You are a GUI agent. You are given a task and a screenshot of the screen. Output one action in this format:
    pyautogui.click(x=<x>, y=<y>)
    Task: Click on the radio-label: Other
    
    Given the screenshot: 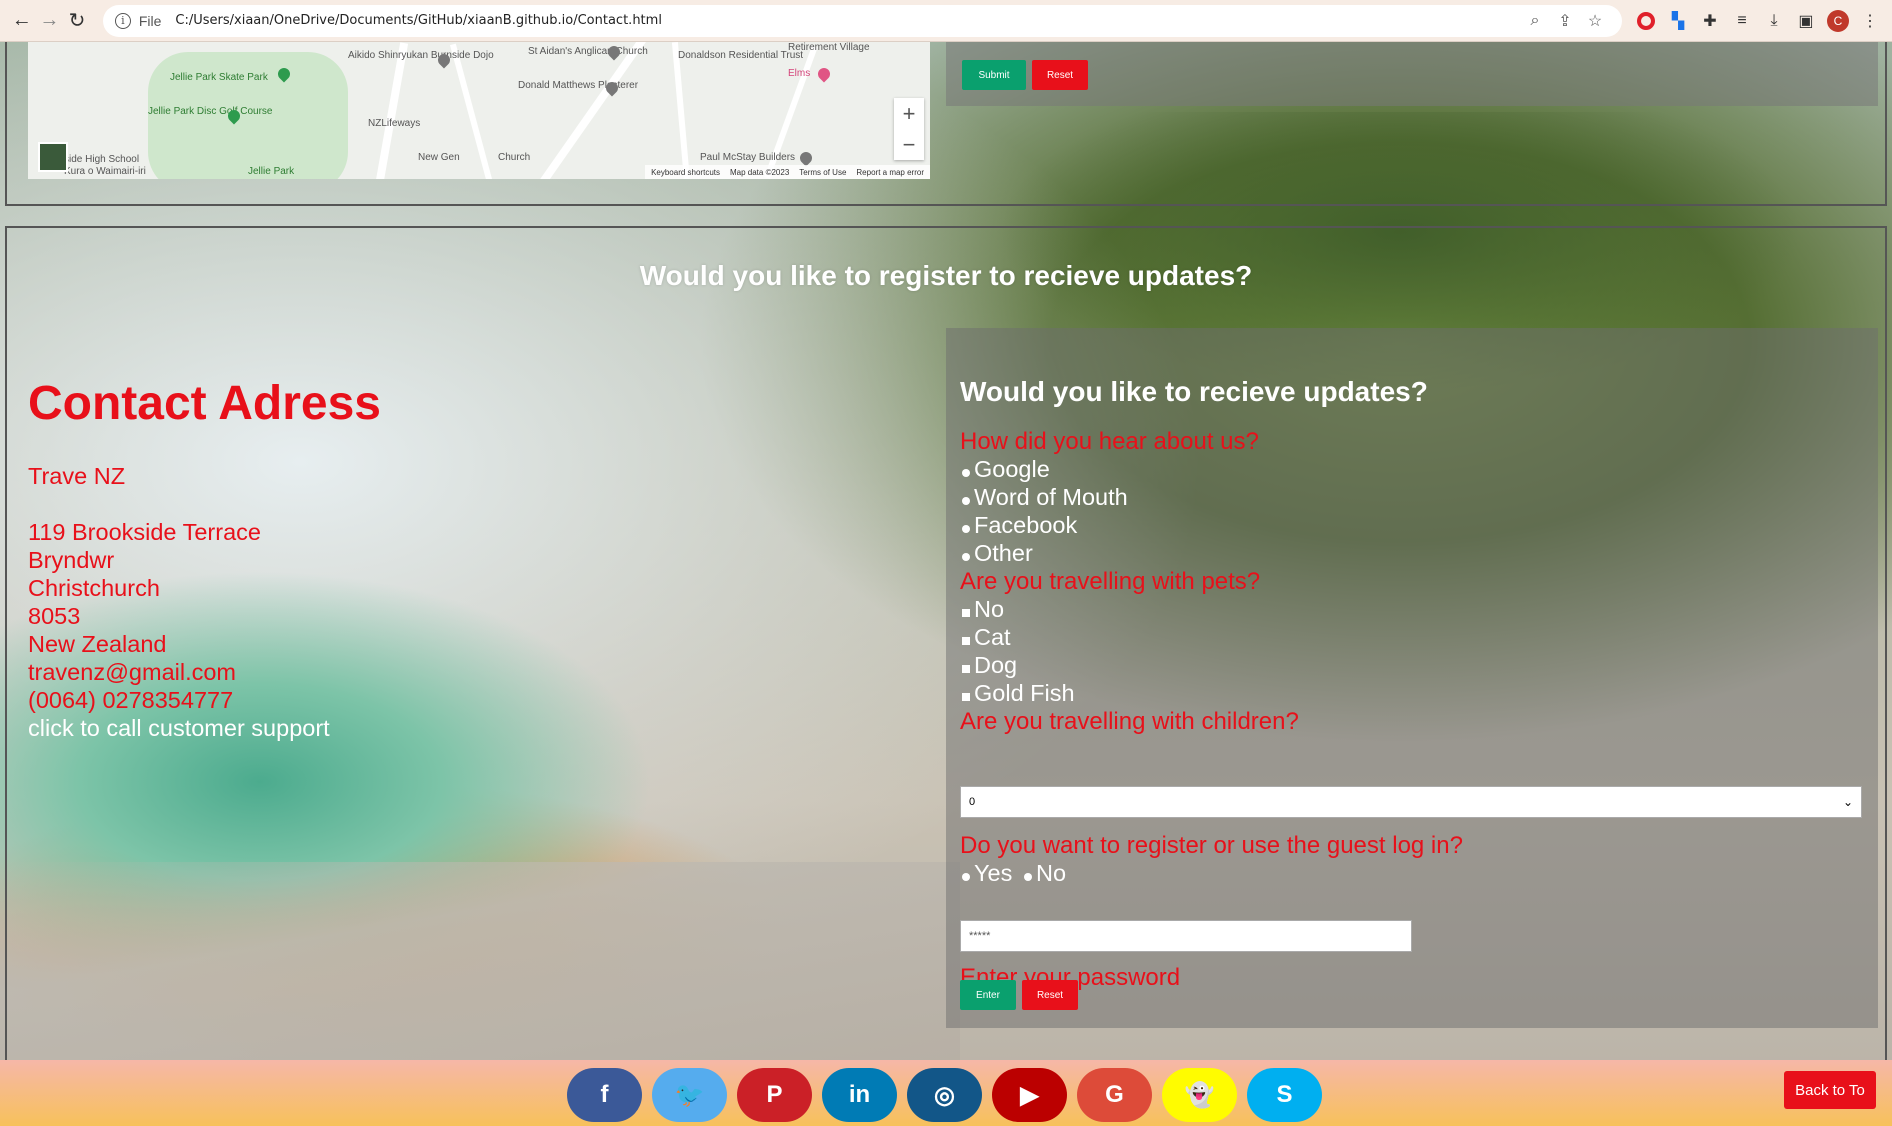 What is the action you would take?
    pyautogui.click(x=1003, y=553)
    